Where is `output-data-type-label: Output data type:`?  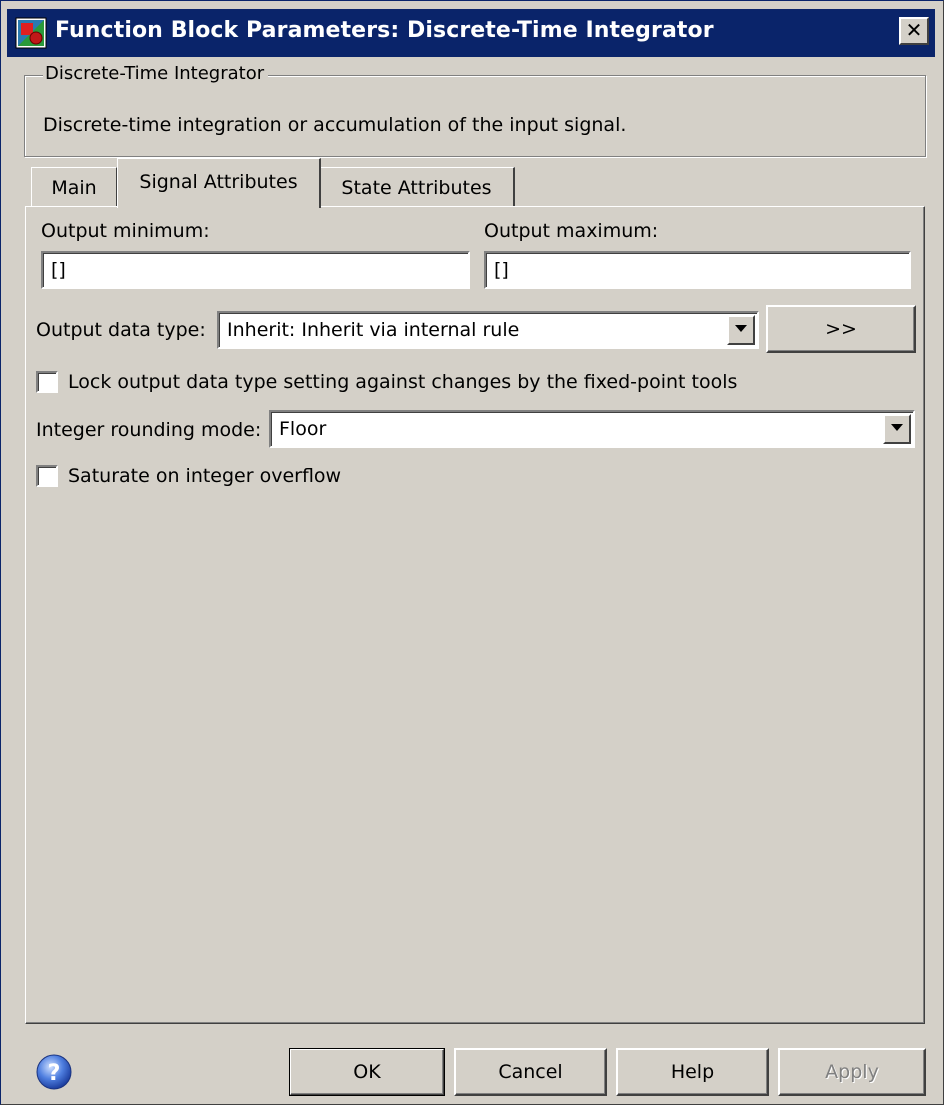
output-data-type-label: Output data type: is located at coordinates (121, 330).